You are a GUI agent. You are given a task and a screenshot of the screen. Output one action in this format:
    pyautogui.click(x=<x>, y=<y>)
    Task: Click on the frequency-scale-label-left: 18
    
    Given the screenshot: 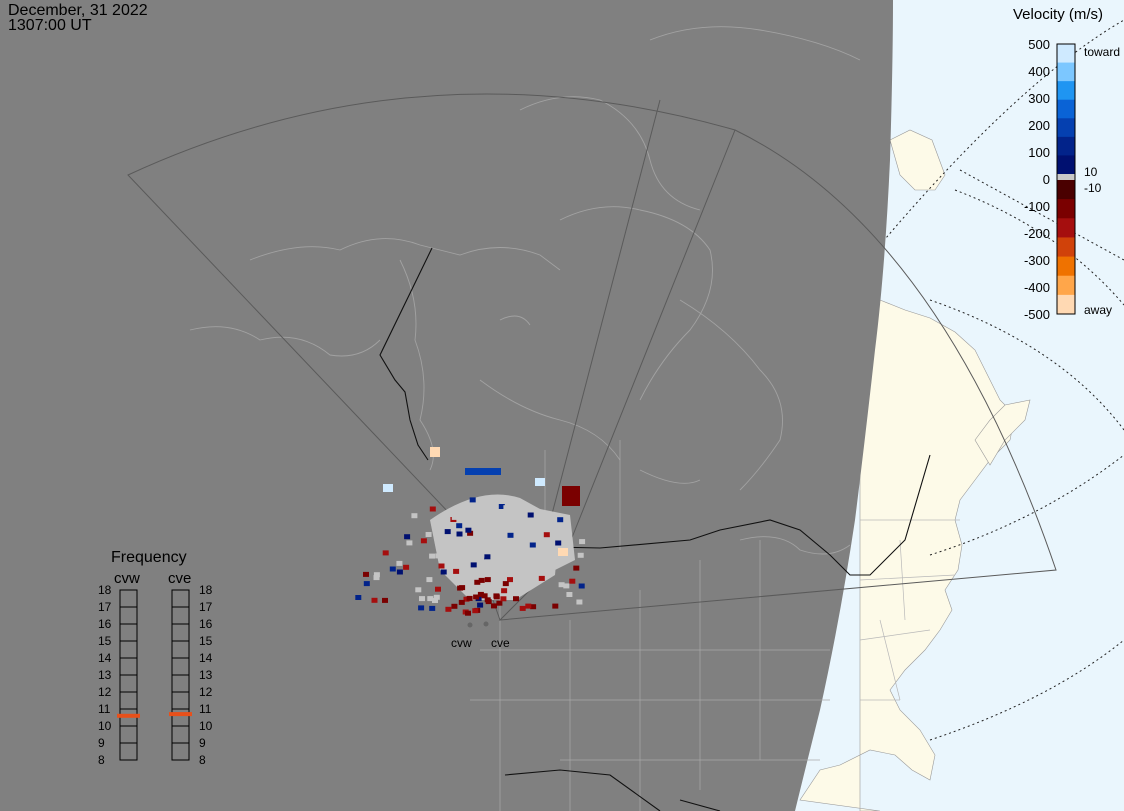 What is the action you would take?
    pyautogui.click(x=105, y=590)
    